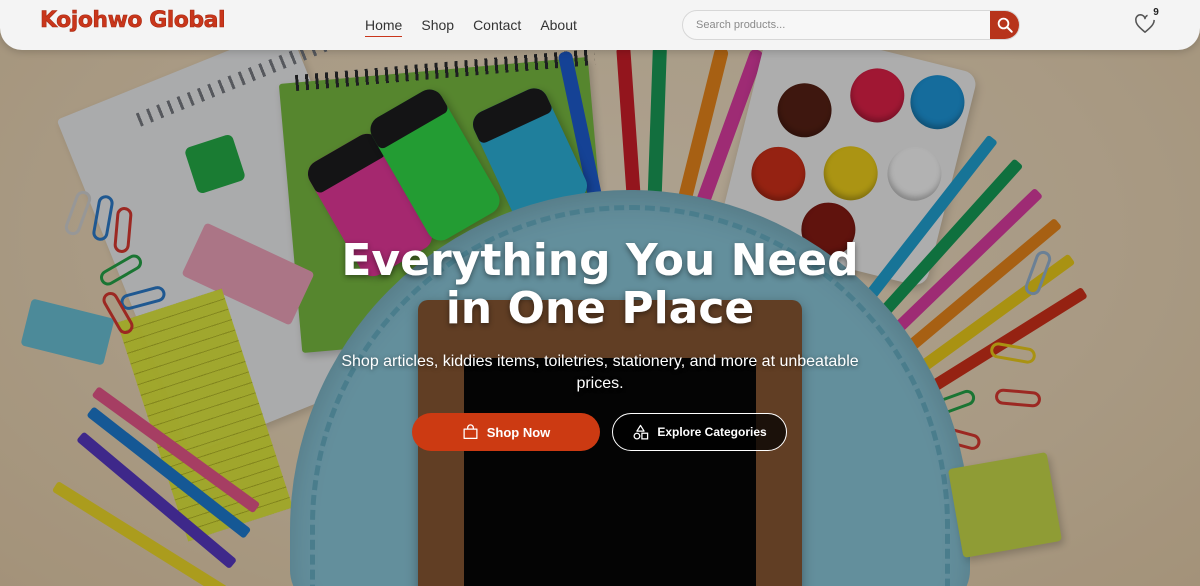 The width and height of the screenshot is (1200, 586). I want to click on search-bar, so click(851, 25).